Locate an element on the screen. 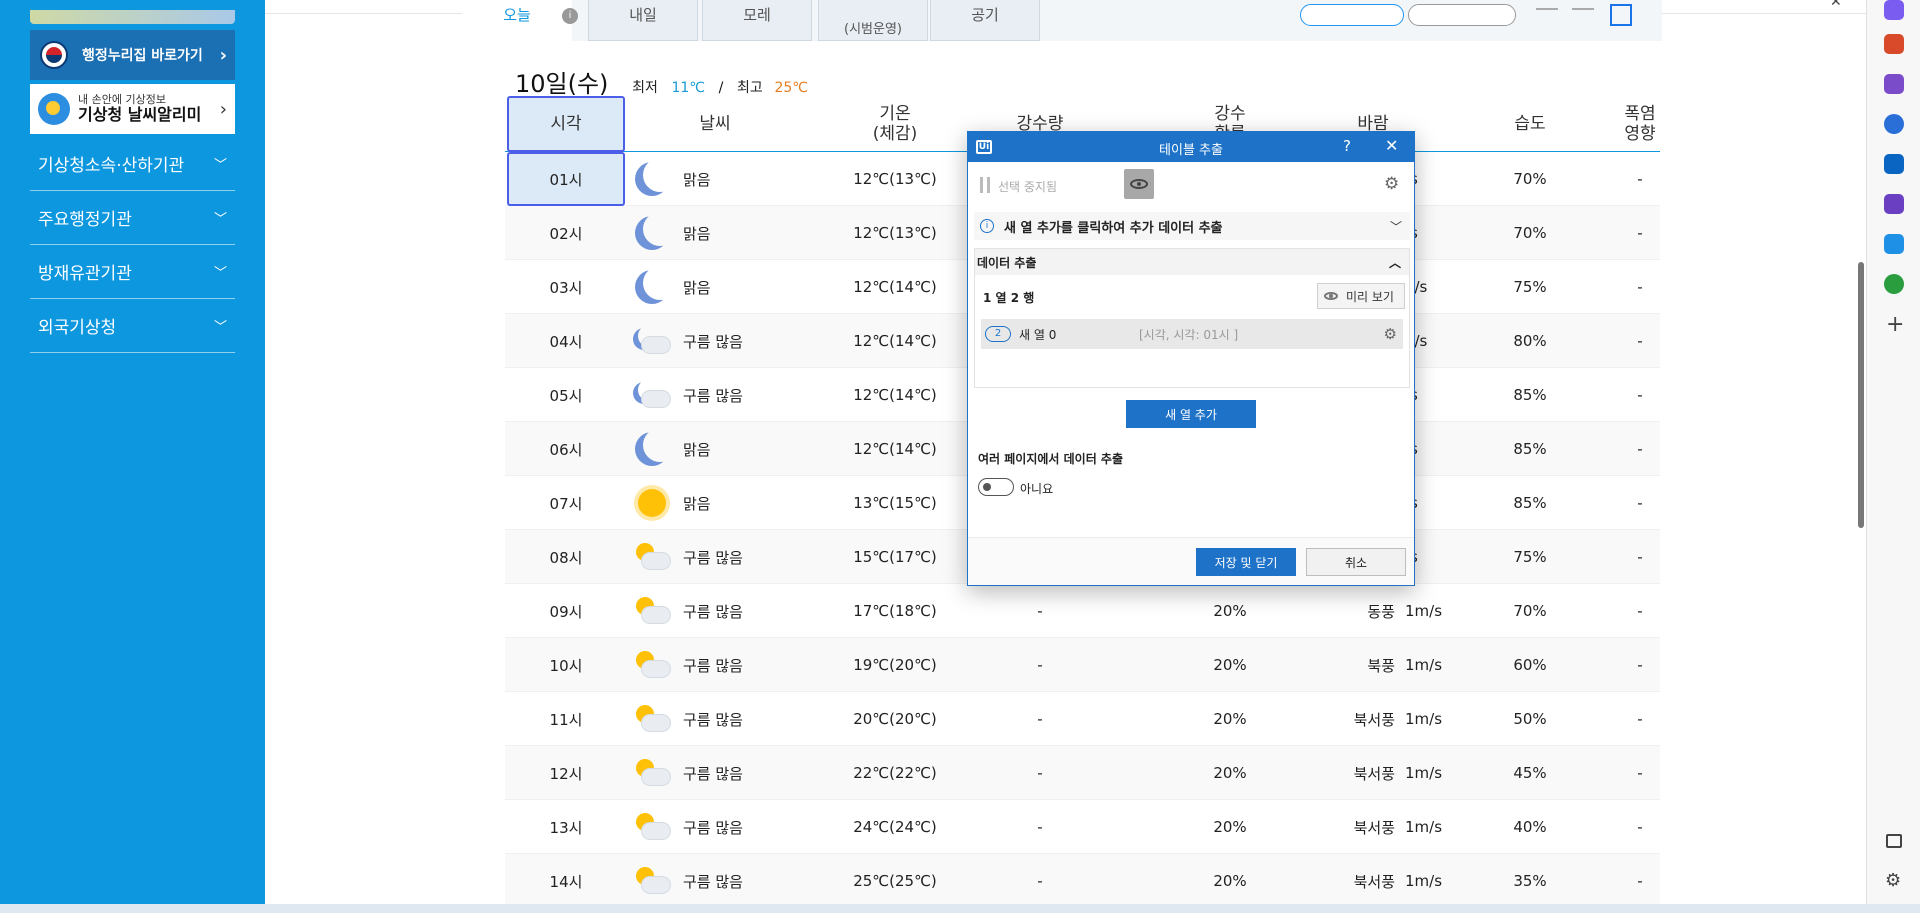 Image resolution: width=1920 pixels, height=913 pixels. tab-pilot: (시범운영) is located at coordinates (873, 20).